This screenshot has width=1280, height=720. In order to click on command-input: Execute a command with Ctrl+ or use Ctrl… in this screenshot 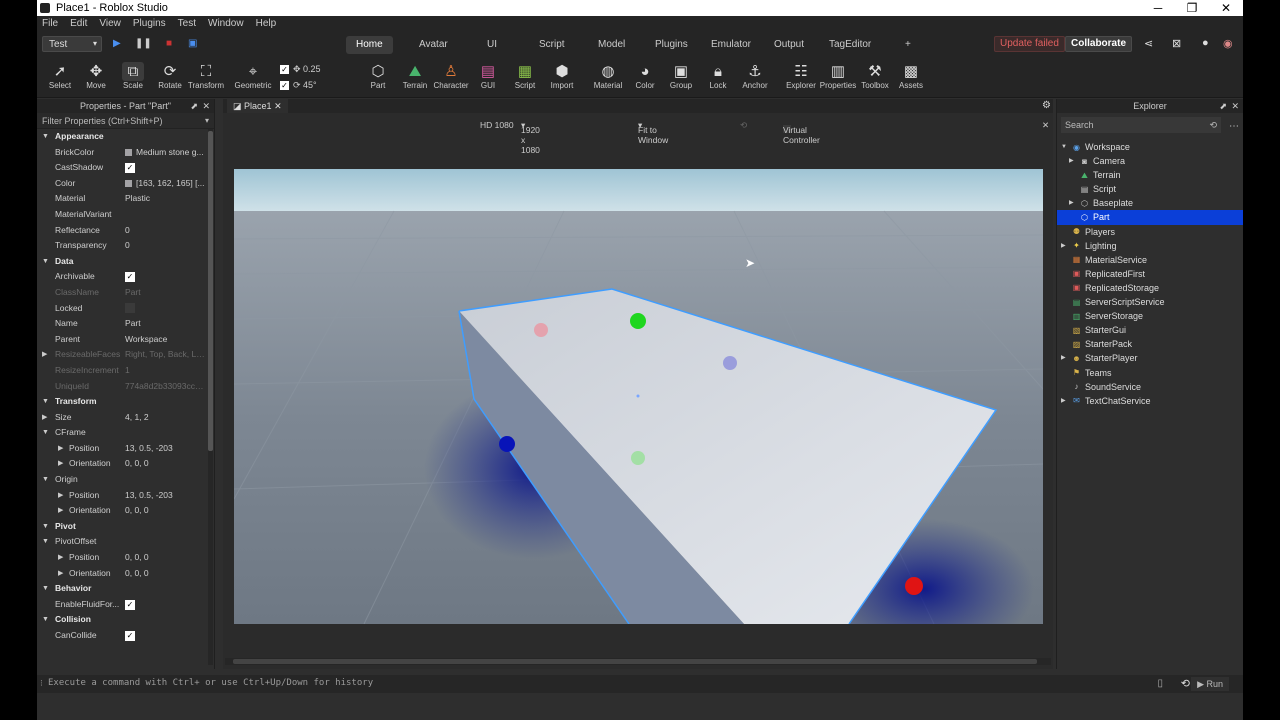, I will do `click(210, 683)`.